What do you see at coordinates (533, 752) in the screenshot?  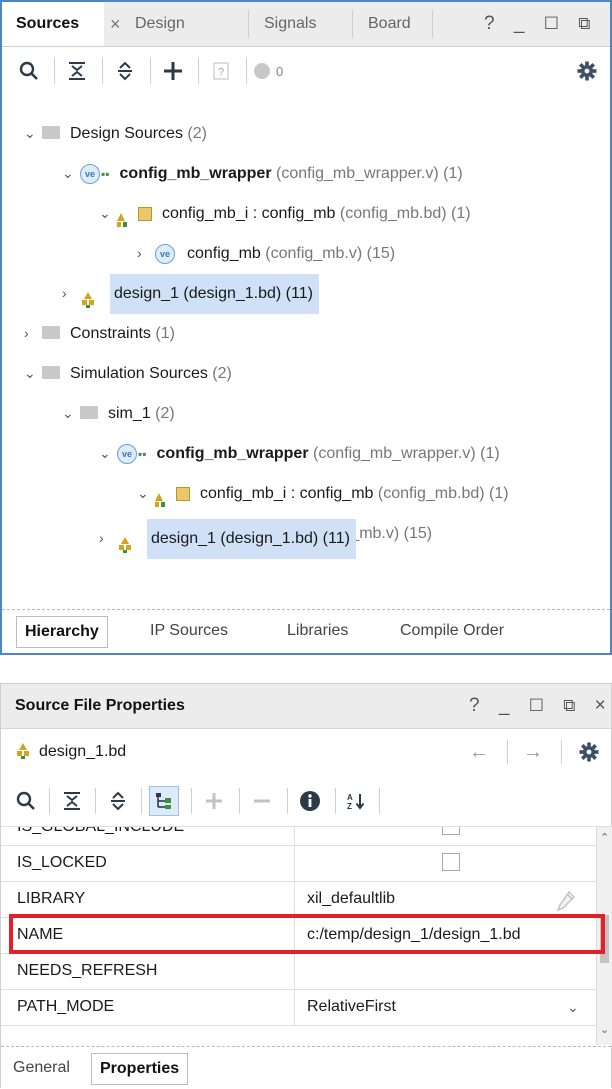 I see `forward-arrow-icon: →` at bounding box center [533, 752].